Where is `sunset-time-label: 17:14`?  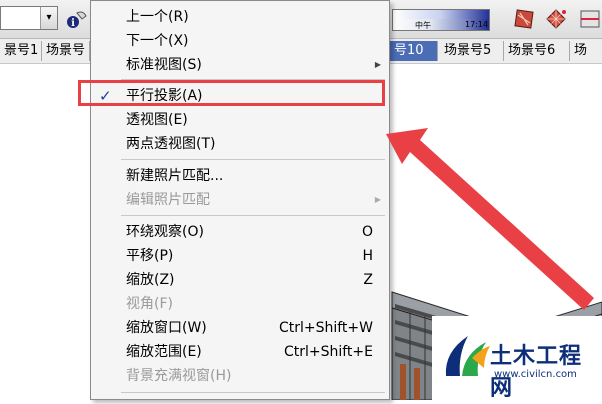
sunset-time-label: 17:14 is located at coordinates (477, 24).